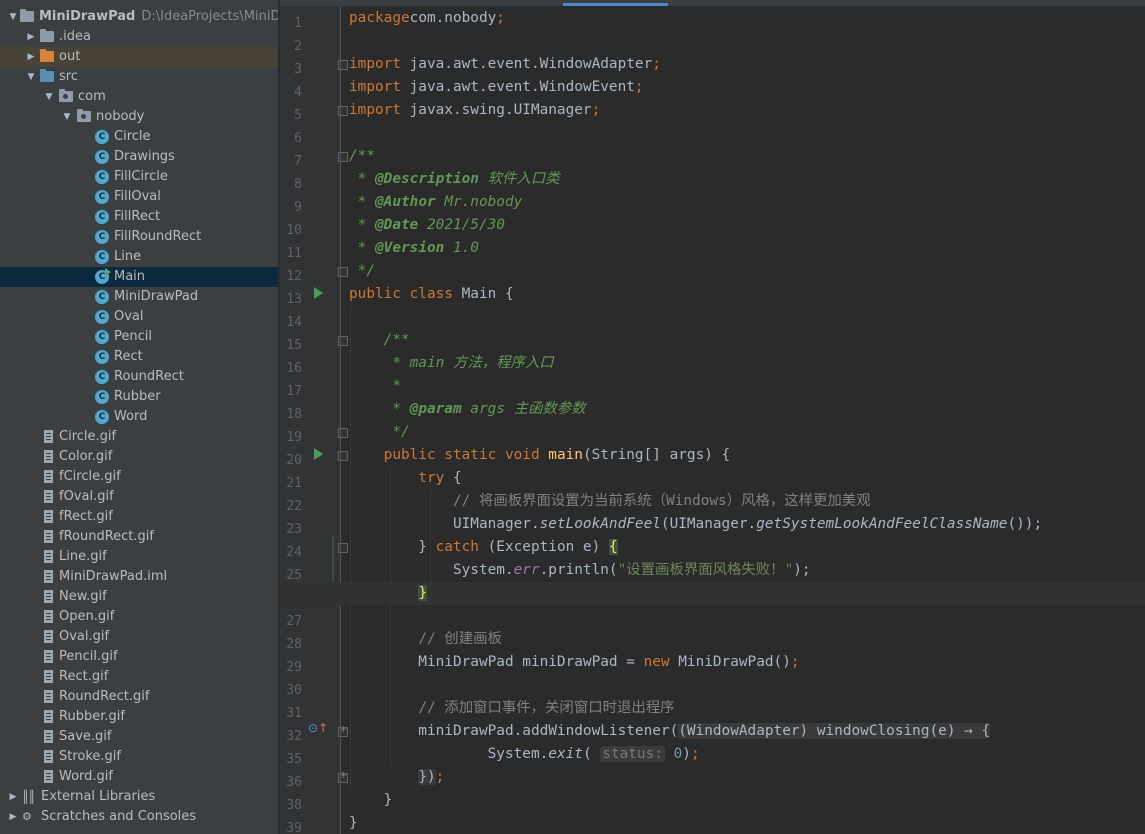 This screenshot has height=834, width=1145. What do you see at coordinates (519, 179) in the screenshot?
I see `code-token: 软件入口类` at bounding box center [519, 179].